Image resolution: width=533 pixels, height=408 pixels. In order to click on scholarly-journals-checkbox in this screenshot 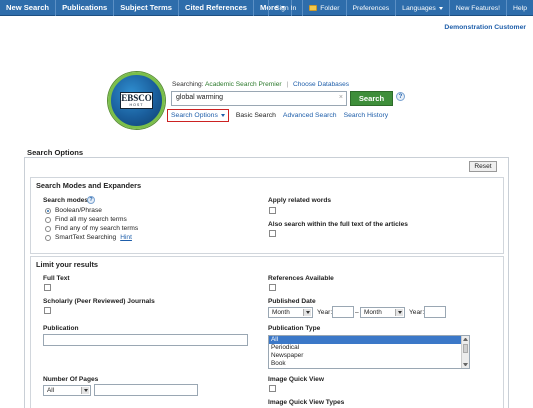, I will do `click(47, 310)`.